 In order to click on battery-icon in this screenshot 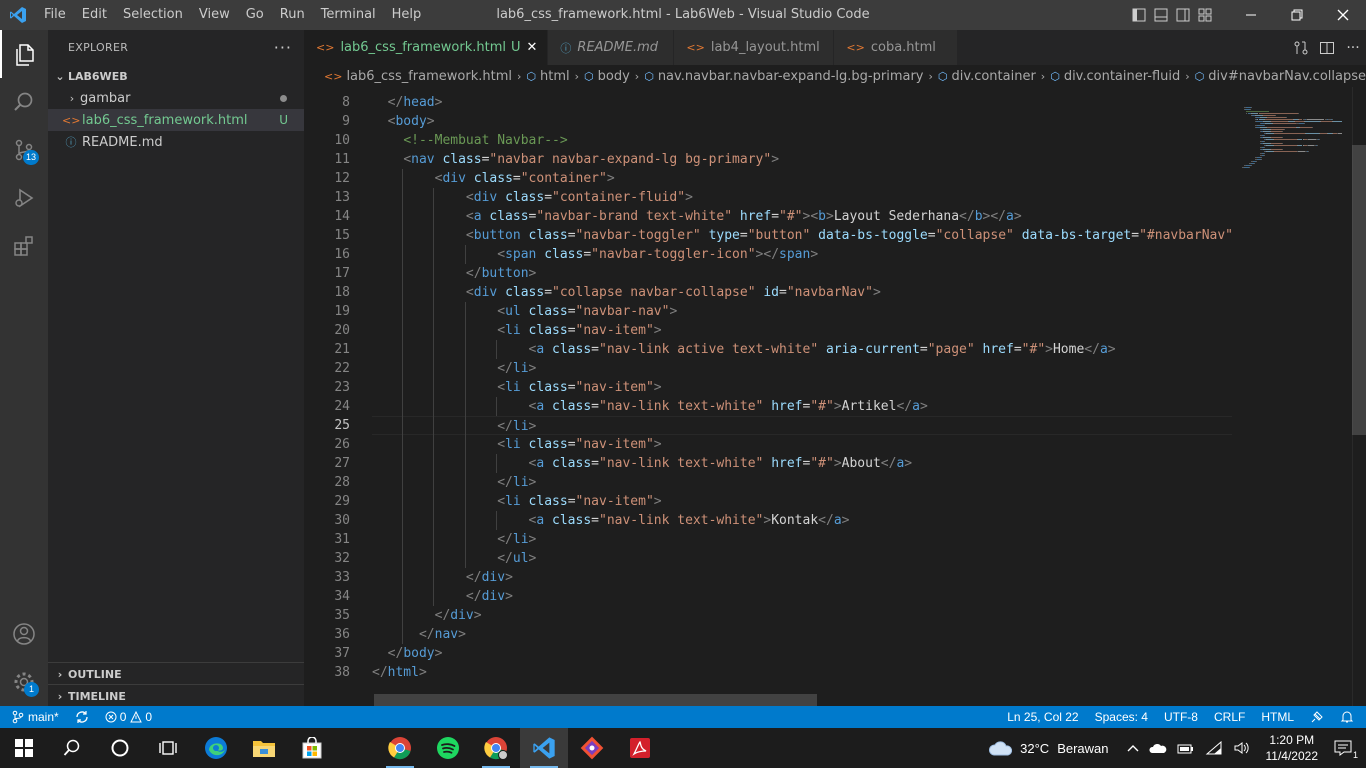, I will do `click(1186, 748)`.